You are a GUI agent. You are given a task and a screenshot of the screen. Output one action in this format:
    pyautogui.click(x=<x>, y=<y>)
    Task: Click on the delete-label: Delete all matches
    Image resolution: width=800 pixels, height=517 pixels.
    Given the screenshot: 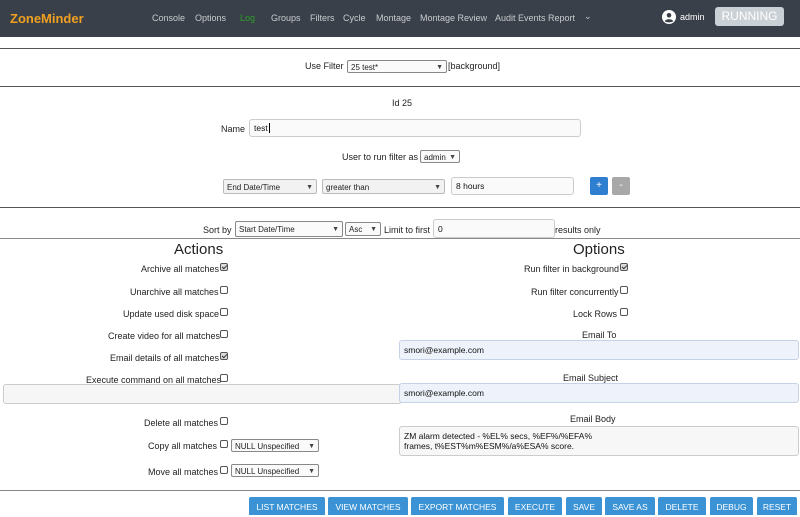 What is the action you would take?
    pyautogui.click(x=181, y=423)
    